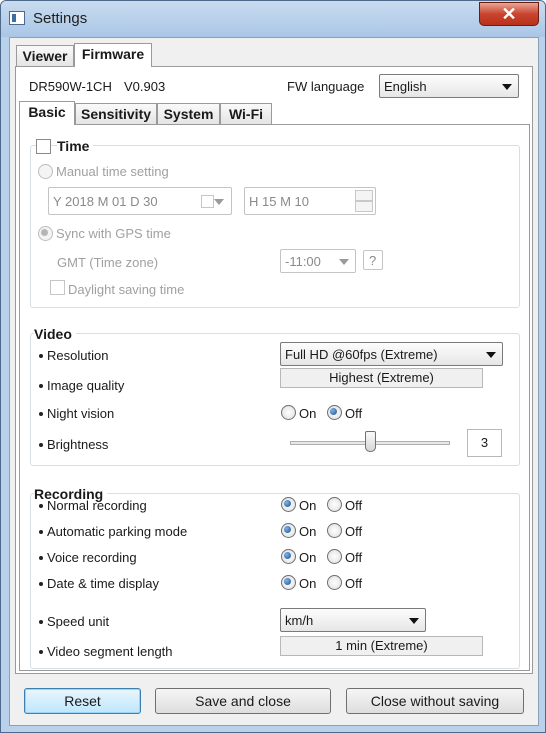 The width and height of the screenshot is (546, 733). What do you see at coordinates (78, 444) in the screenshot?
I see `brightness-label: Brightness` at bounding box center [78, 444].